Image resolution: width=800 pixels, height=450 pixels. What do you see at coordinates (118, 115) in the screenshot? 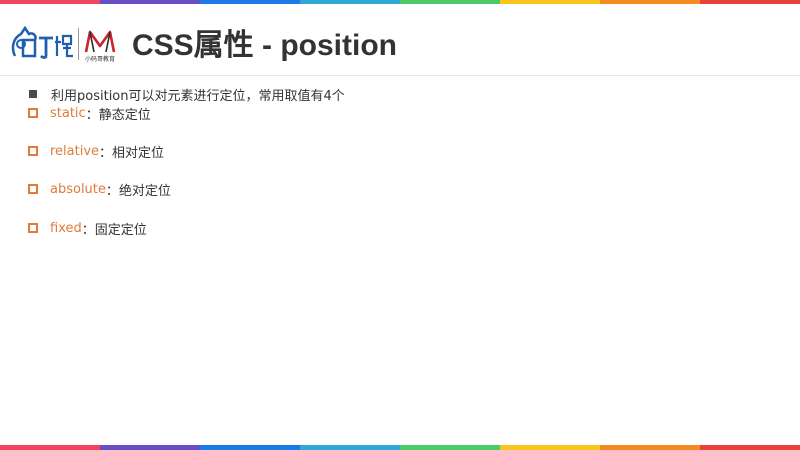
I see `item-description: ：静态定位` at bounding box center [118, 115].